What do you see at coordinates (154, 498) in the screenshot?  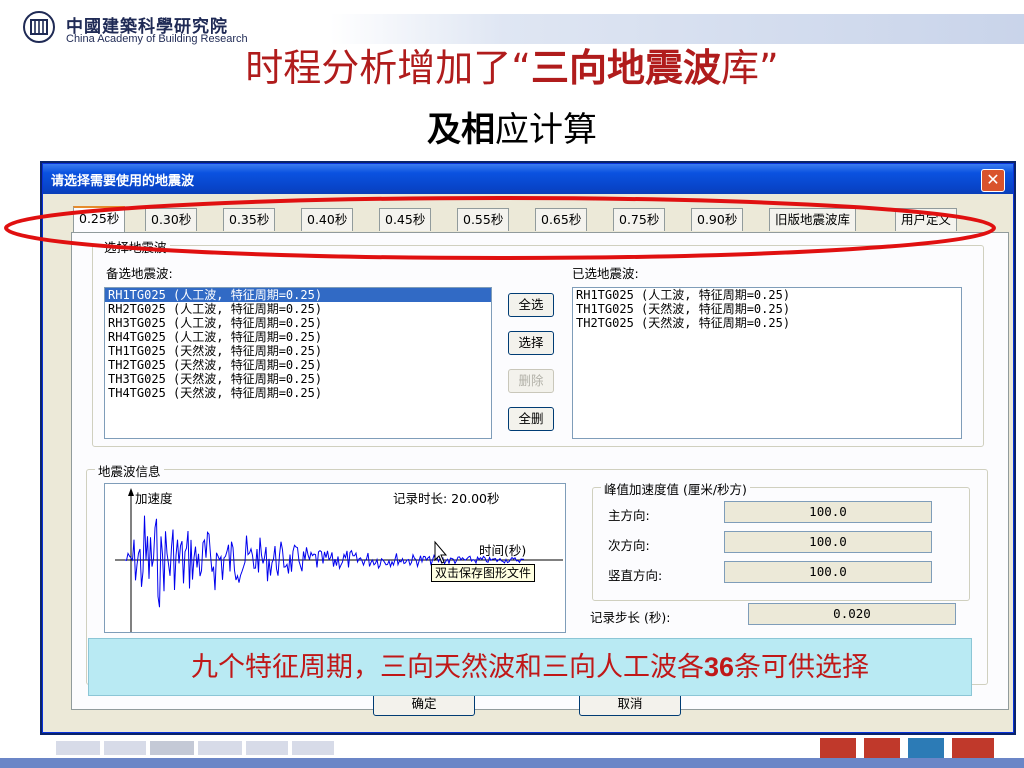 I see `y-axis-label: 加速度` at bounding box center [154, 498].